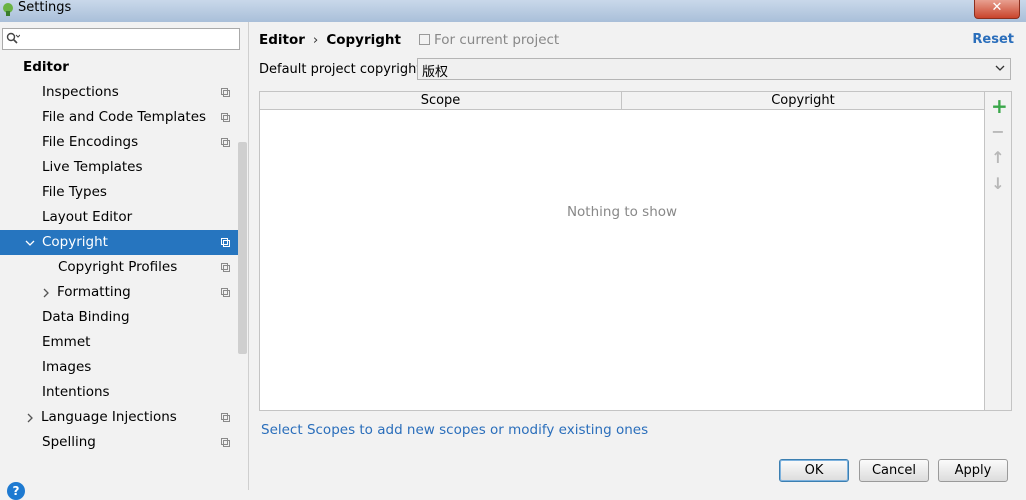 The image size is (1026, 500). Describe the element at coordinates (86, 317) in the screenshot. I see `sidebar-item-label: Data Binding` at that location.